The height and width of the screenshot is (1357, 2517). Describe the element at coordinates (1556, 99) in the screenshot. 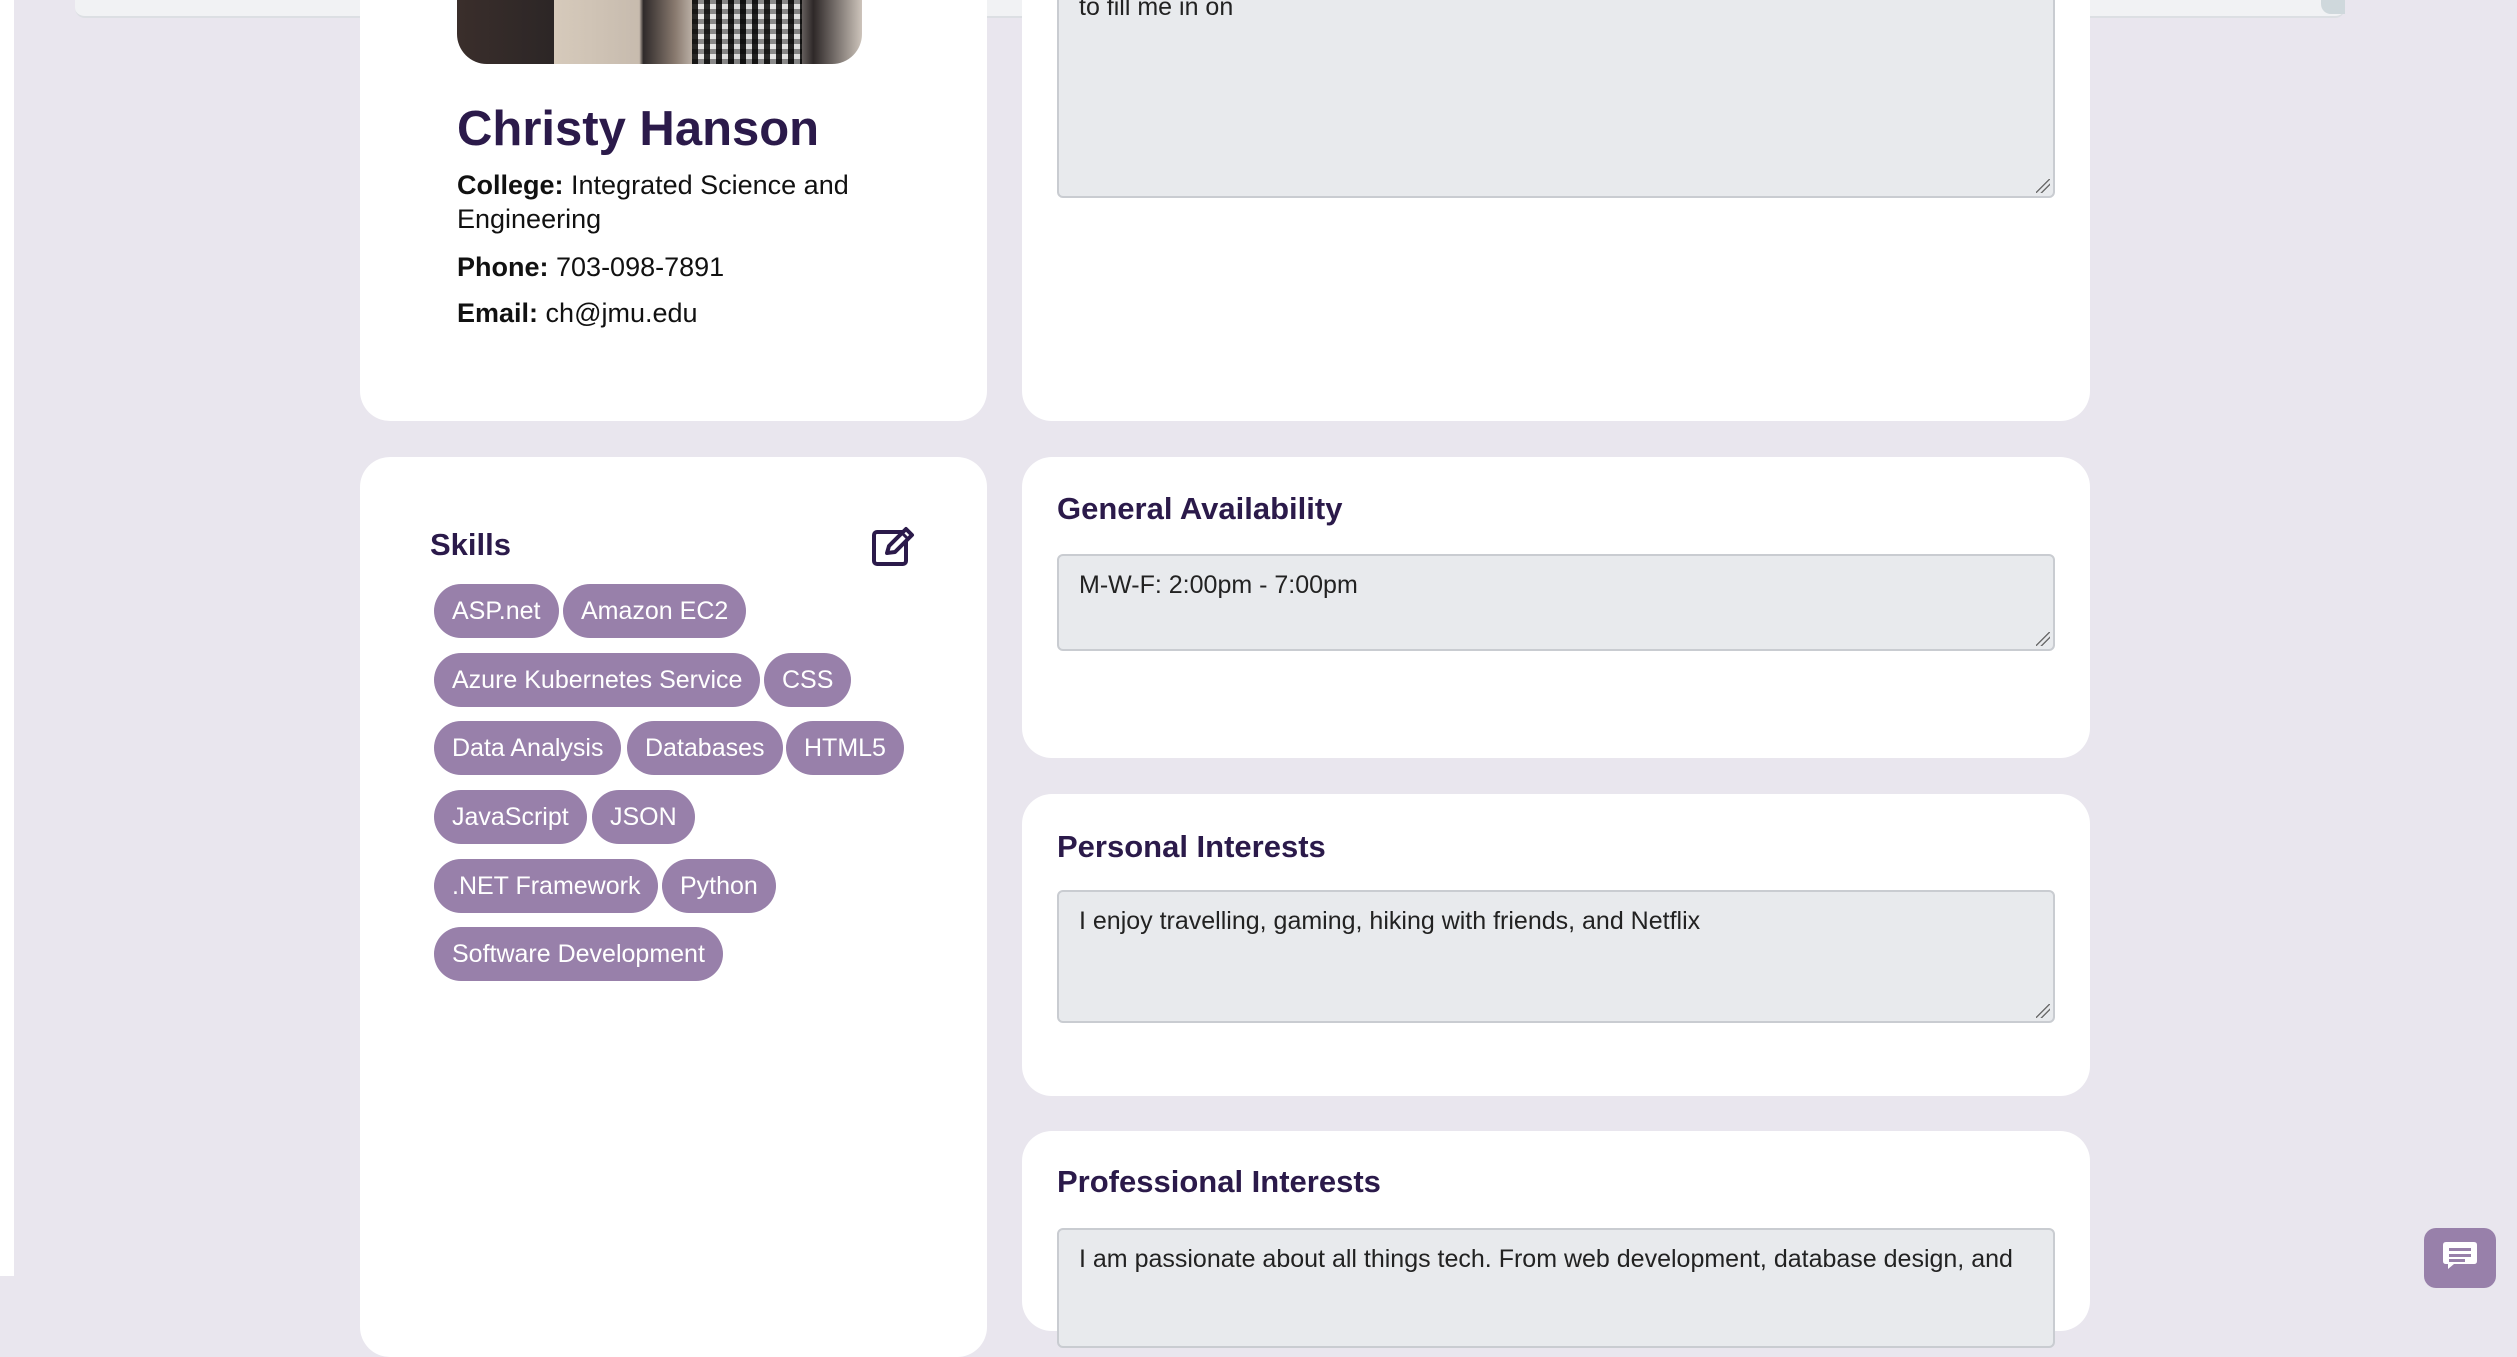

I see `about-textarea: to fill me in on` at that location.